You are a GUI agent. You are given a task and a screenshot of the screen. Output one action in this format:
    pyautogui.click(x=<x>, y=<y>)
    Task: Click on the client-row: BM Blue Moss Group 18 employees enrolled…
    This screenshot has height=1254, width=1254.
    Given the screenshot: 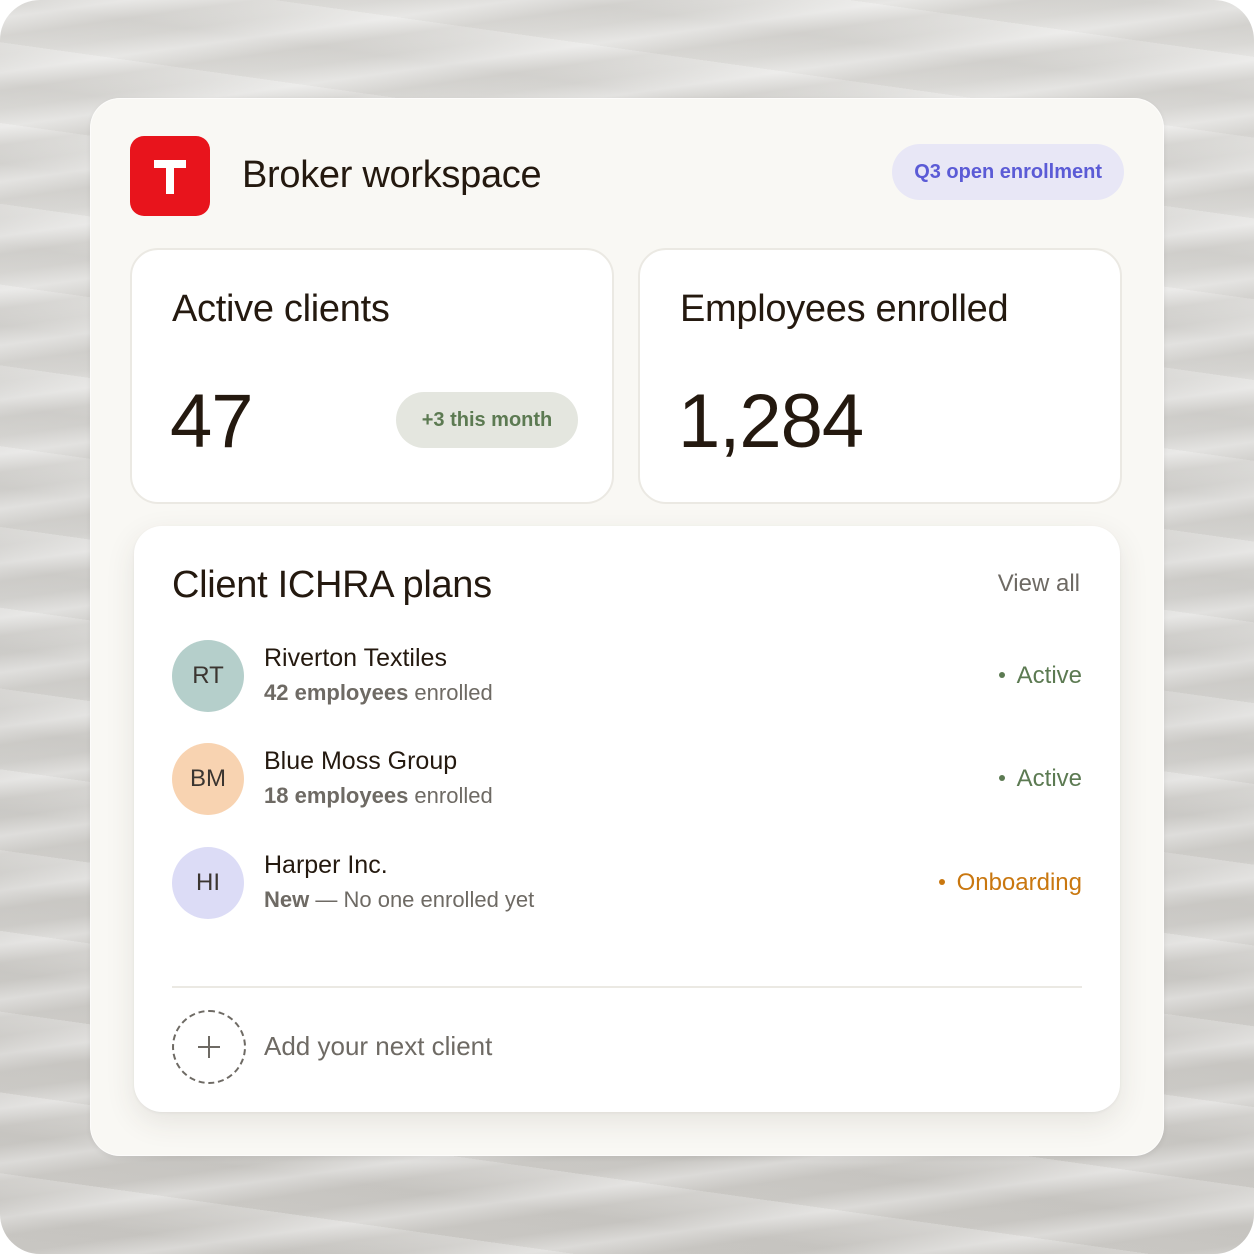 What is the action you would take?
    pyautogui.click(x=627, y=780)
    